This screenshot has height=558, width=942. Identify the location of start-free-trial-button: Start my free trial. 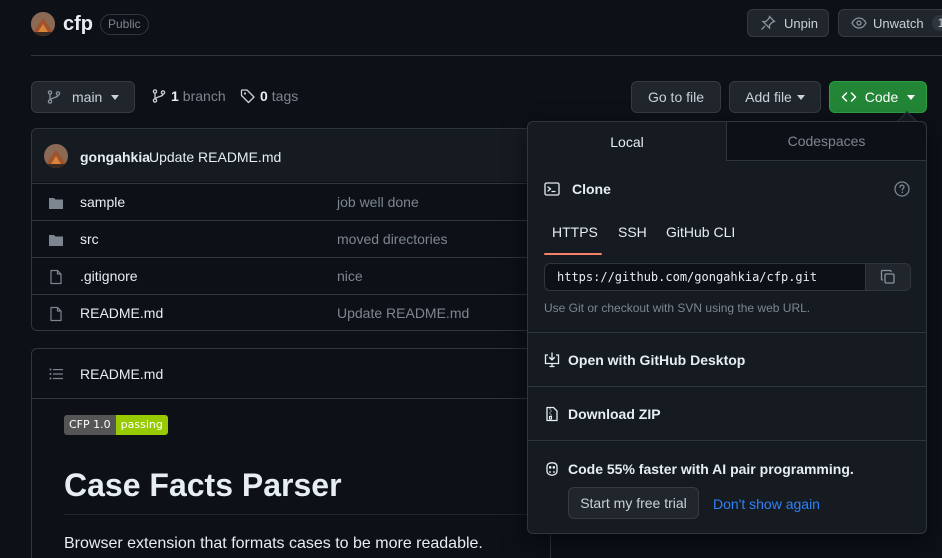
(633, 503).